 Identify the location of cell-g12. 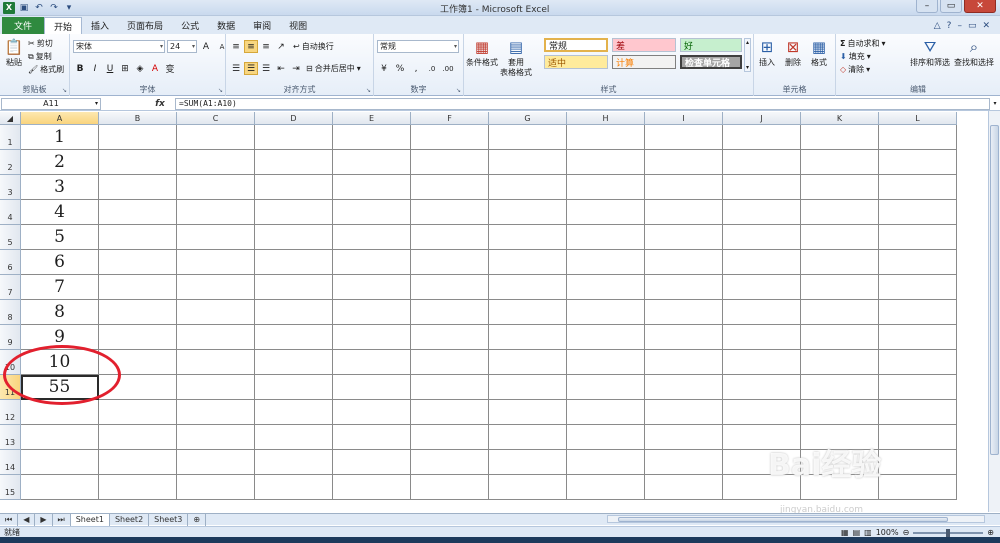
(528, 412).